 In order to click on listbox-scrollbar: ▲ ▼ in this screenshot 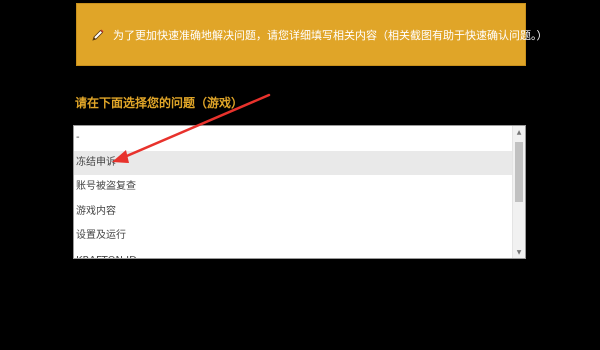, I will do `click(518, 192)`.